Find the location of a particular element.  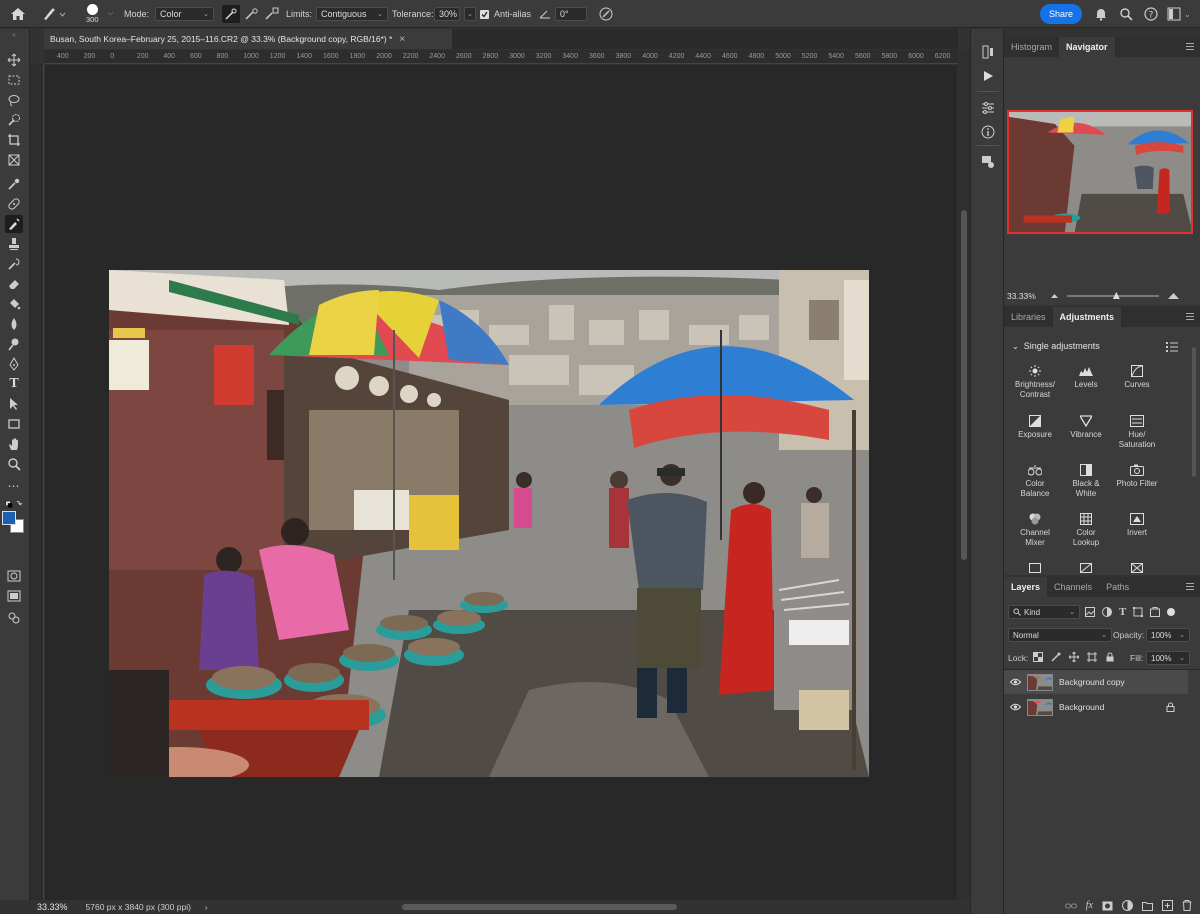

adjustment-levels: Levels is located at coordinates (1086, 377).